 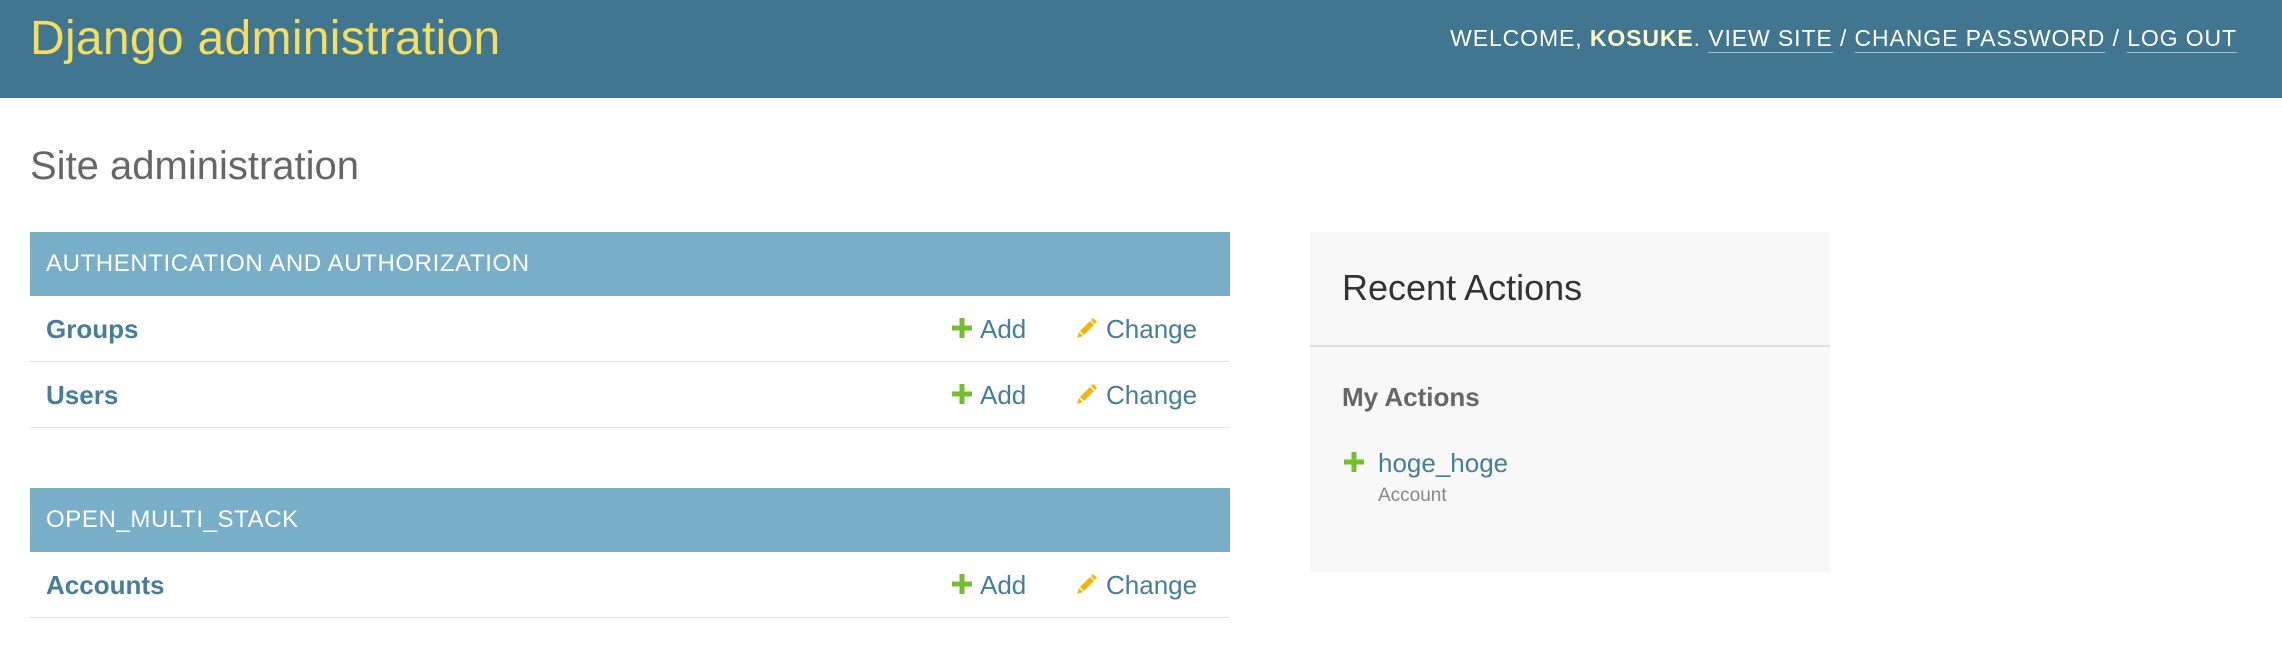 I want to click on app-module-open-multi-stack: OPEN_MULTI_STACK Accounts Add Change, so click(x=630, y=553).